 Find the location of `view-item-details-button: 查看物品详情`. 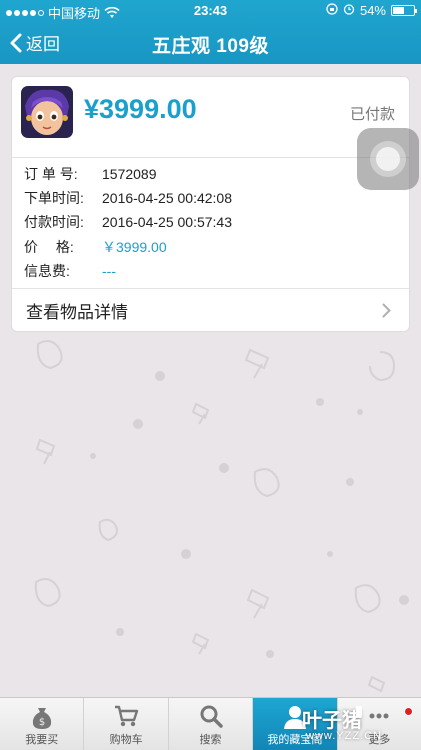

view-item-details-button: 查看物品详情 is located at coordinates (210, 310).